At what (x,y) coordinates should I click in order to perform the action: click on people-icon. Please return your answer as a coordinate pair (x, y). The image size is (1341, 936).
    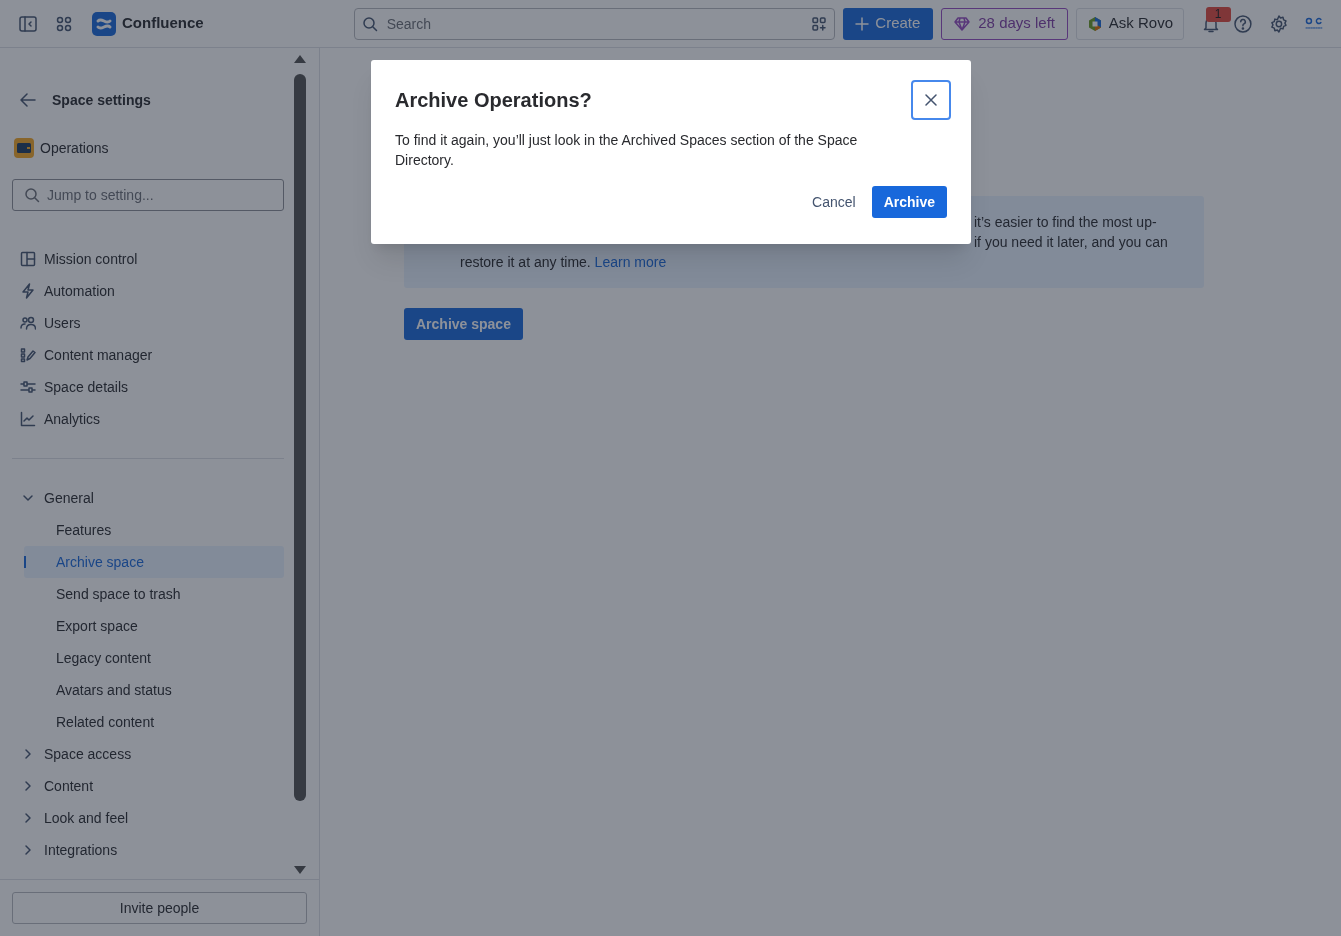
    Looking at the image, I should click on (28, 323).